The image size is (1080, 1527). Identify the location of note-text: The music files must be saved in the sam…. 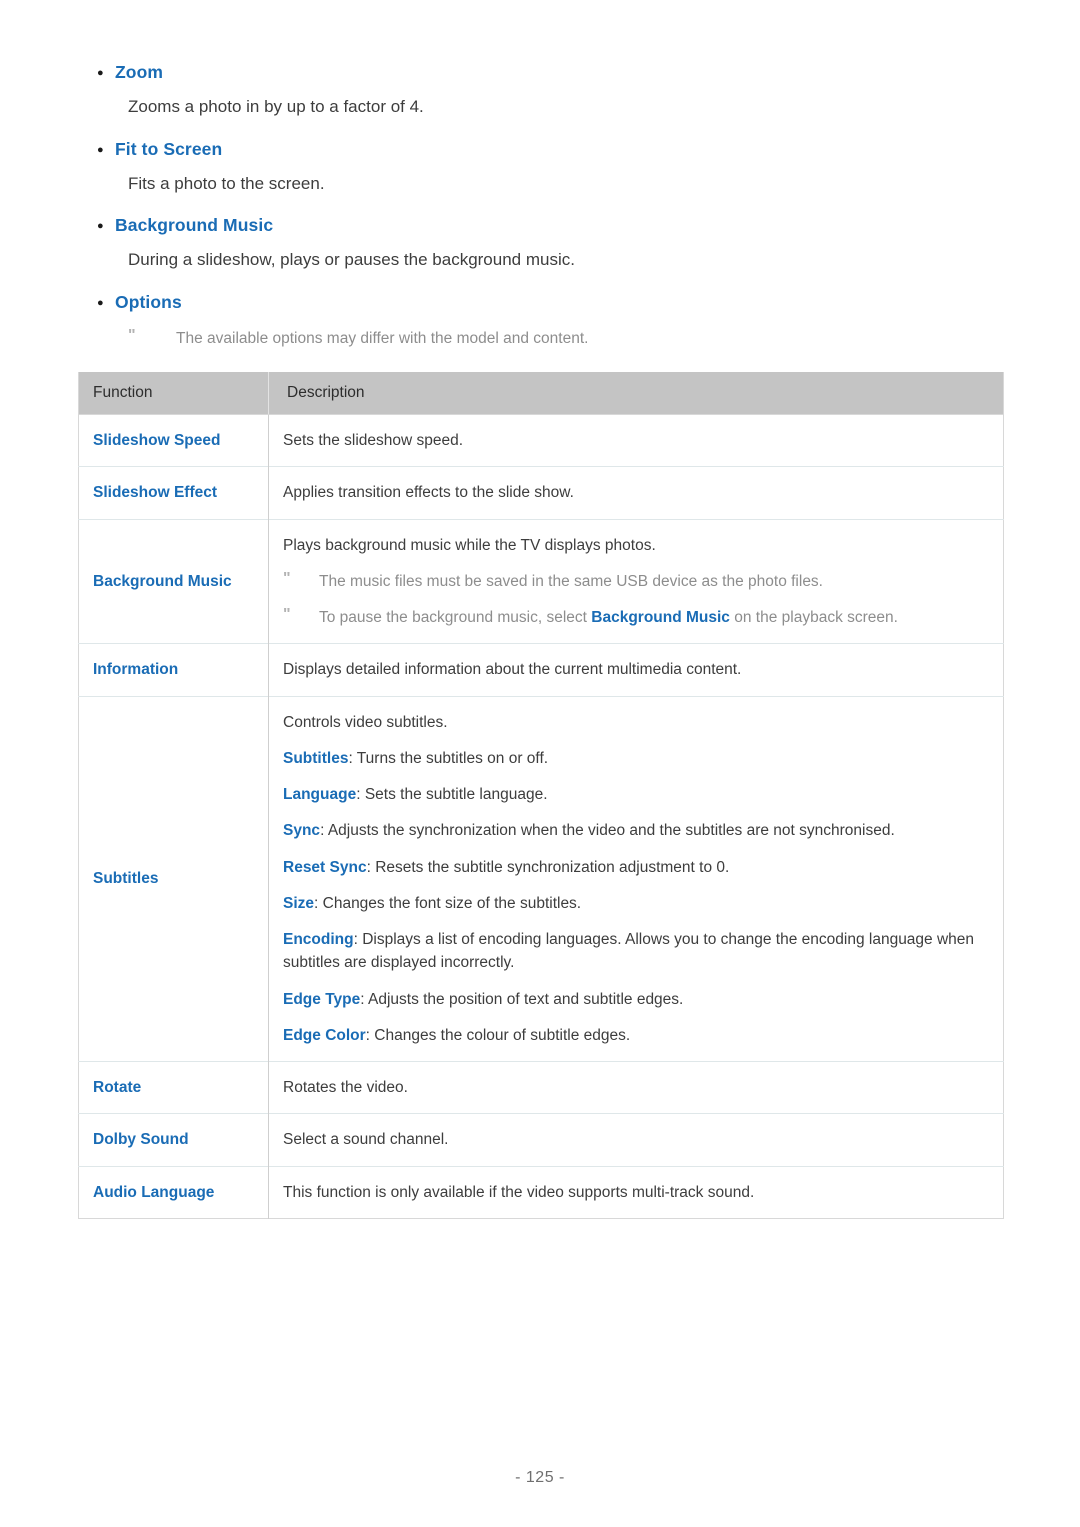
(571, 581).